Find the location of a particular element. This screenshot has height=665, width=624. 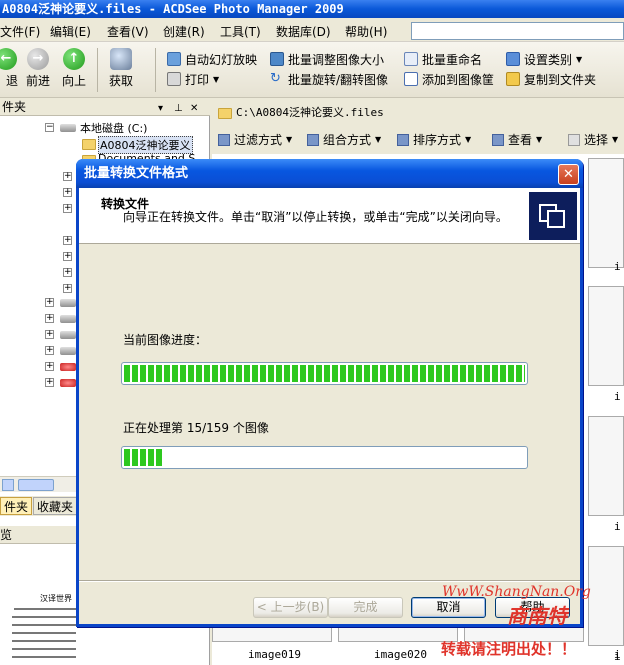

cancel-button: 取消 is located at coordinates (448, 607).